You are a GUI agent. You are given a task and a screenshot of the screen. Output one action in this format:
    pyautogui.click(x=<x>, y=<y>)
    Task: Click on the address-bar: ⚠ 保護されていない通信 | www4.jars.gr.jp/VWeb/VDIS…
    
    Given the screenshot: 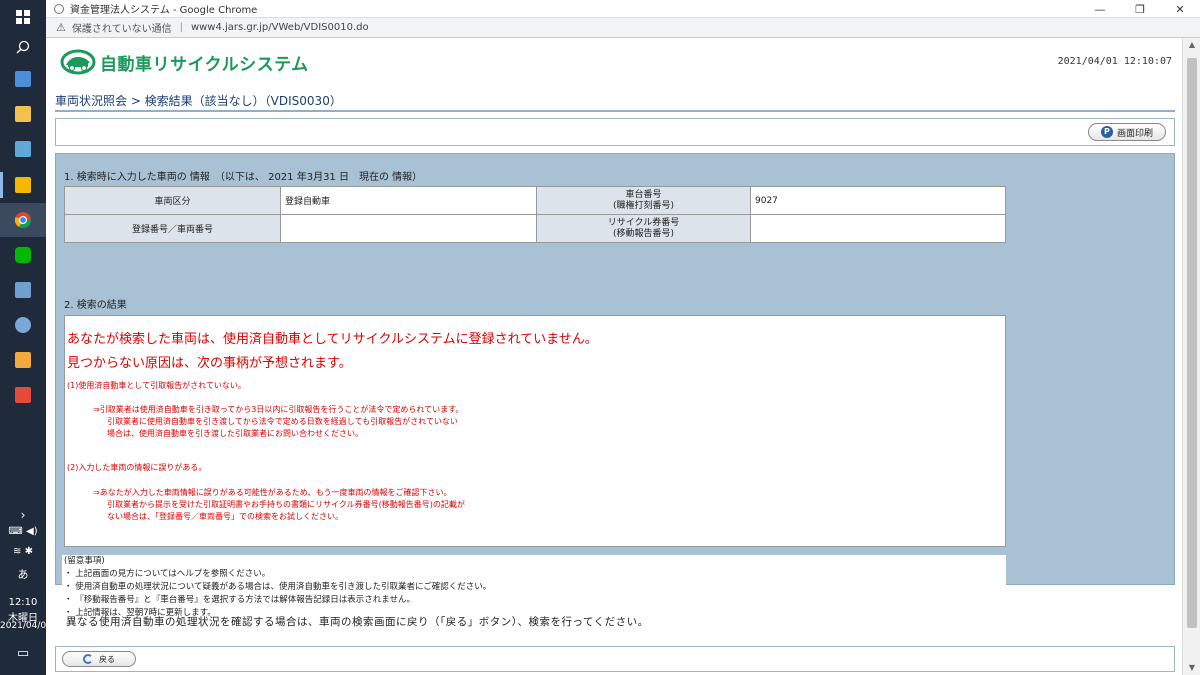 What is the action you would take?
    pyautogui.click(x=623, y=28)
    